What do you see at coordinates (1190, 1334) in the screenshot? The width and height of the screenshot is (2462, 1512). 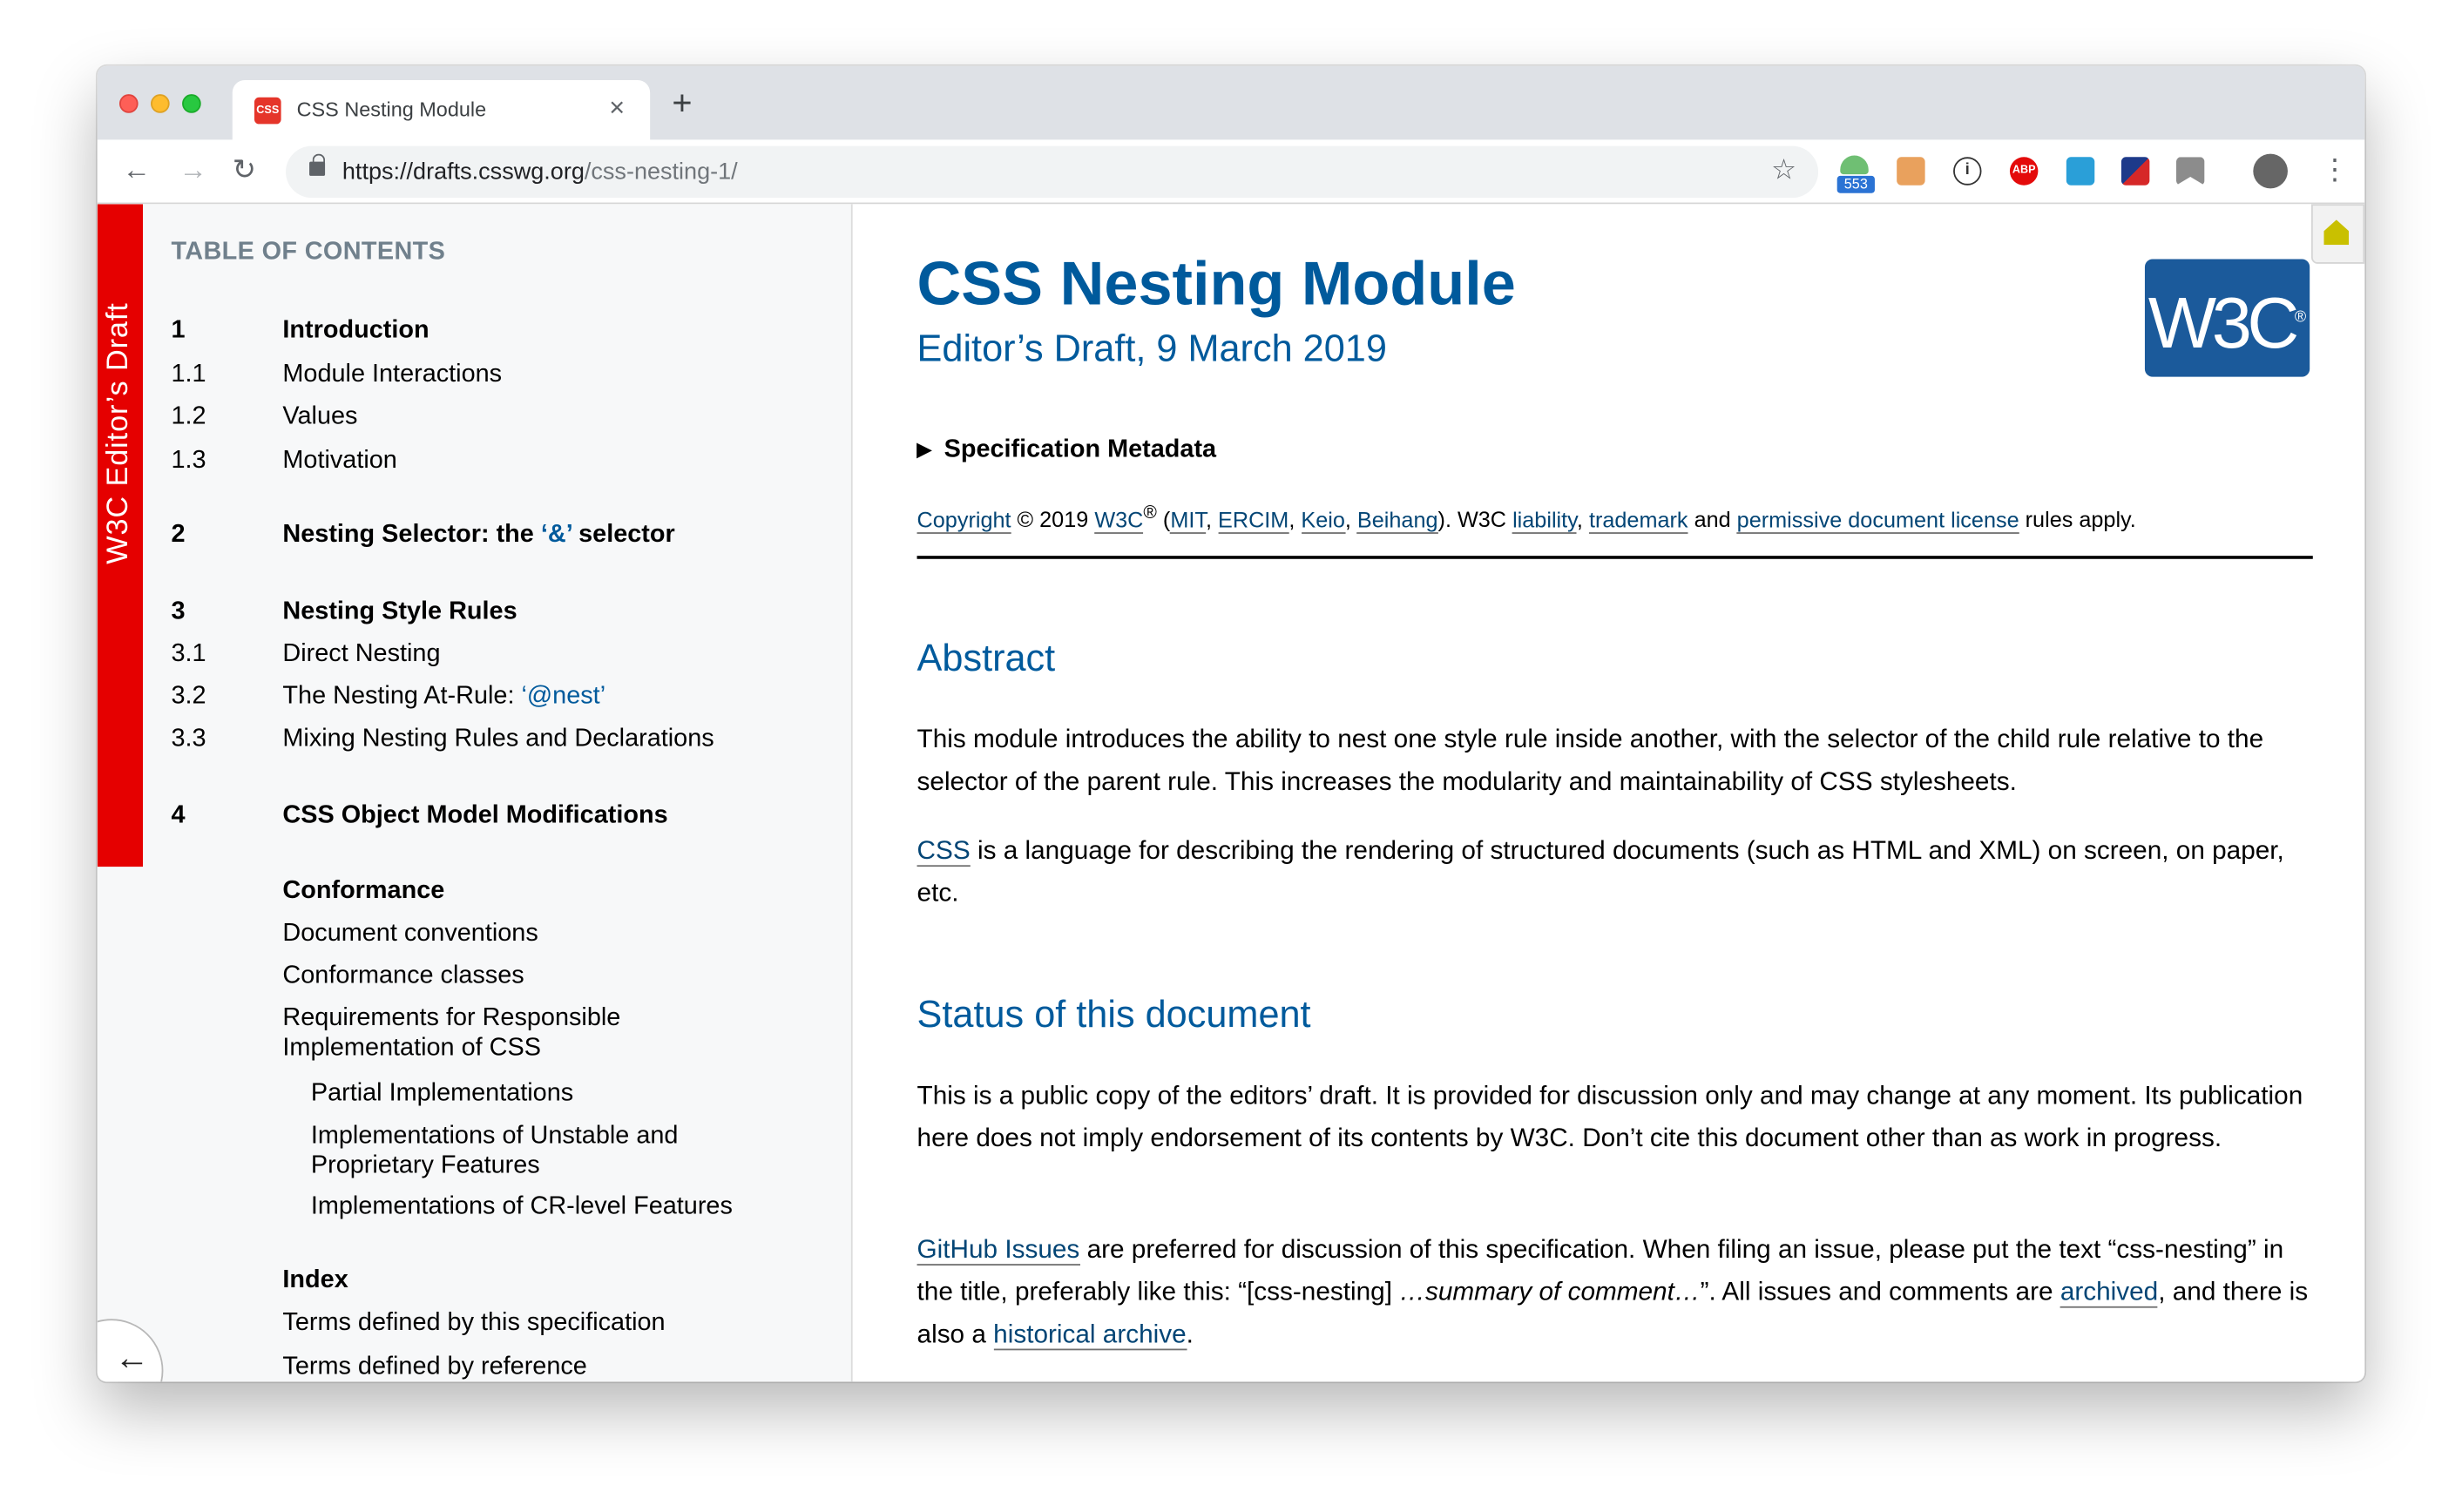 I see `paragraph-text: .` at bounding box center [1190, 1334].